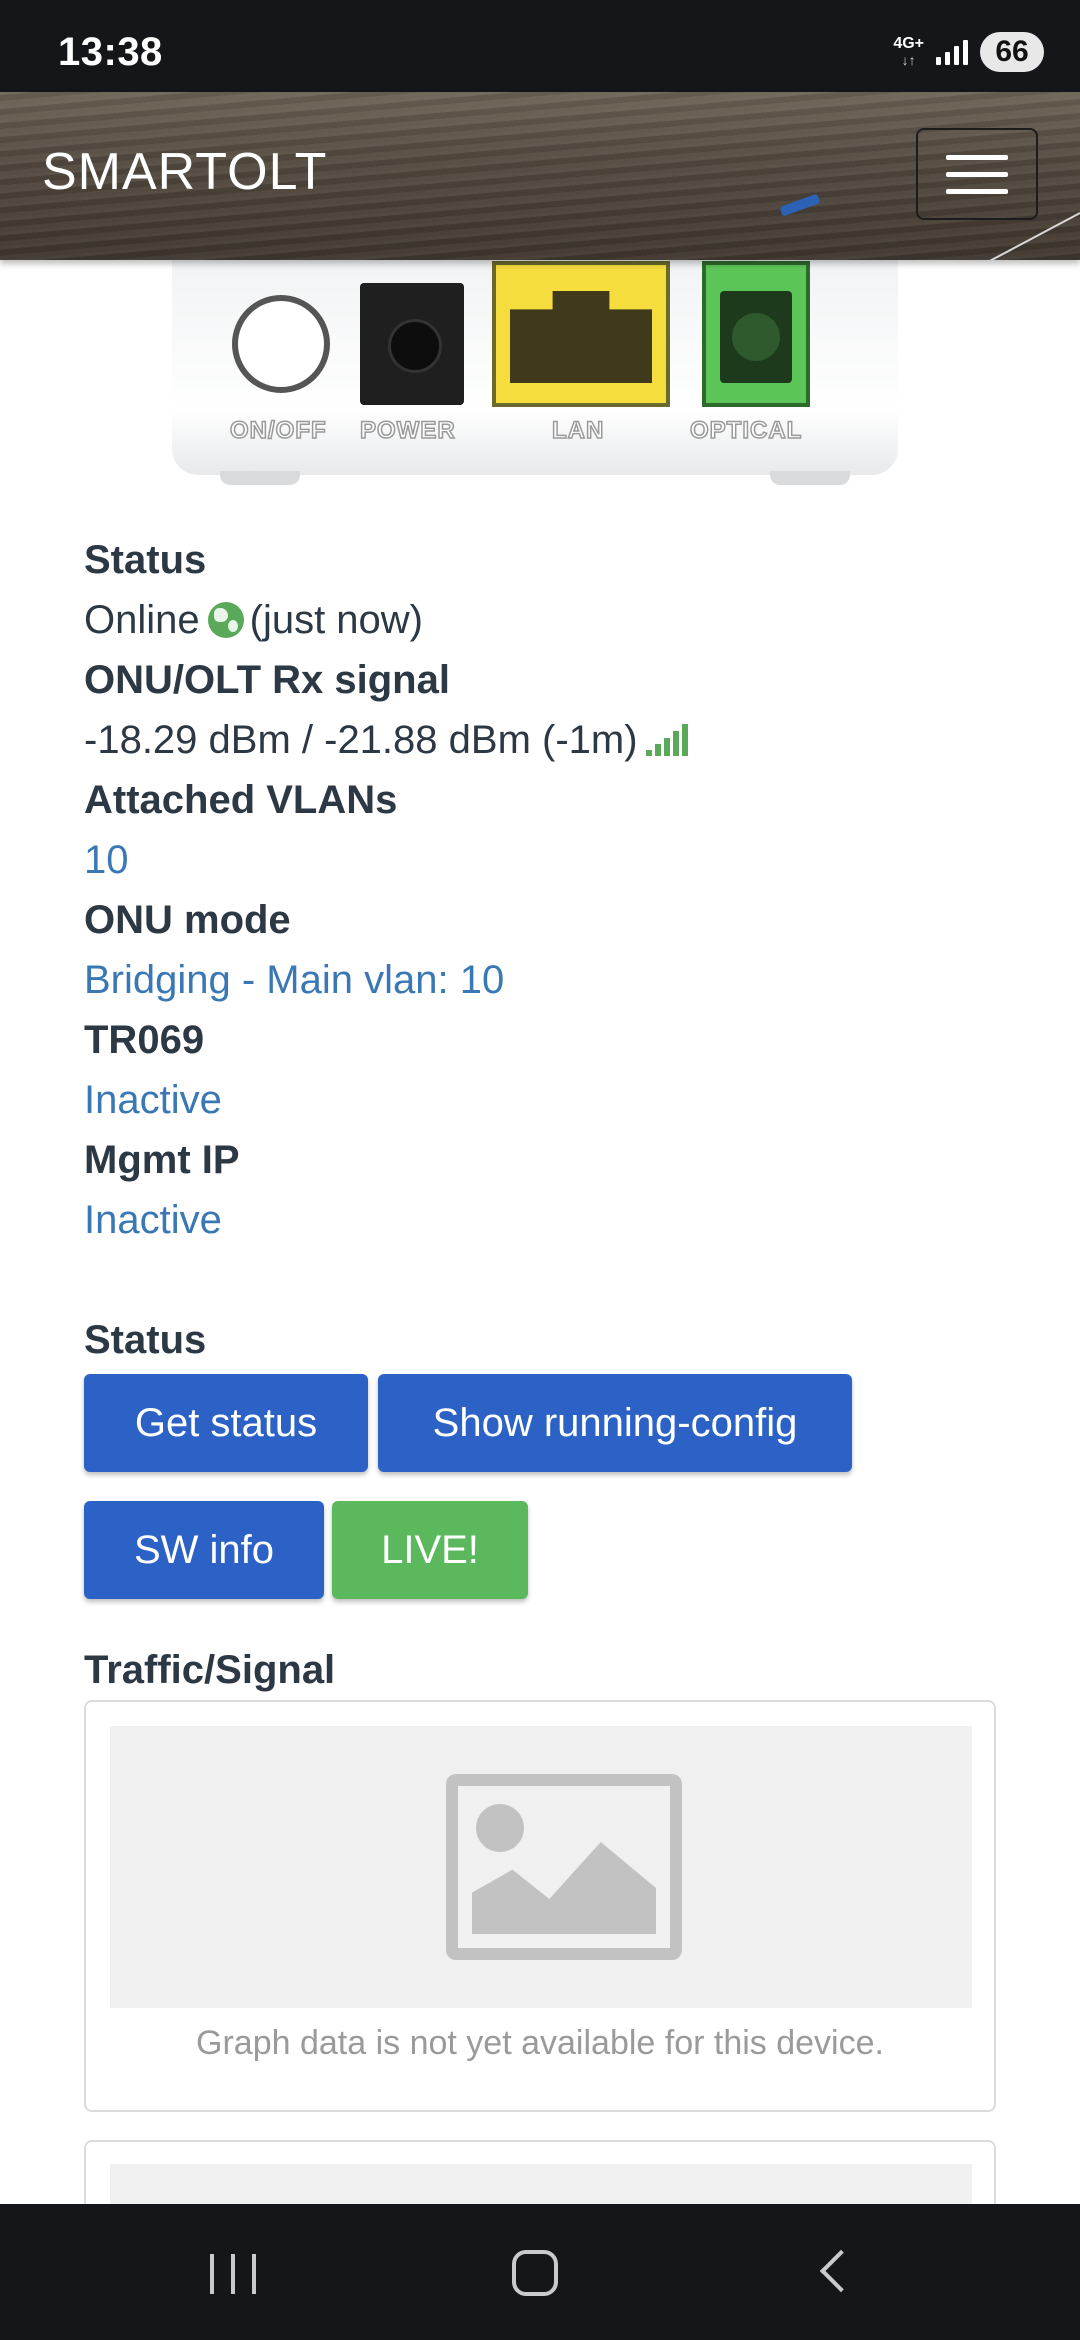  I want to click on hamburger-menu-icon, so click(977, 174).